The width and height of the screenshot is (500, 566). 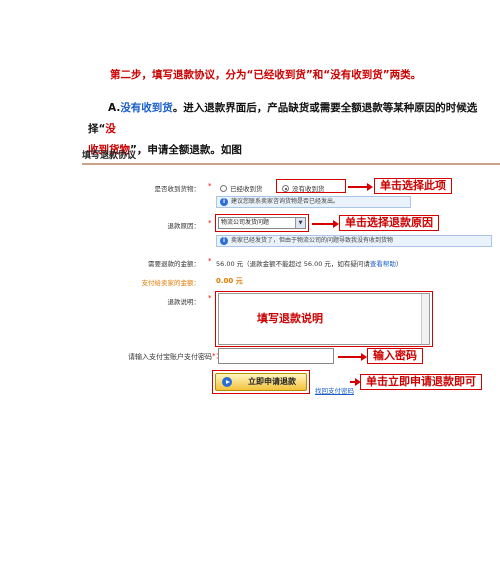 I want to click on annotation-submit: 单击立即申请退款即可, so click(x=421, y=382).